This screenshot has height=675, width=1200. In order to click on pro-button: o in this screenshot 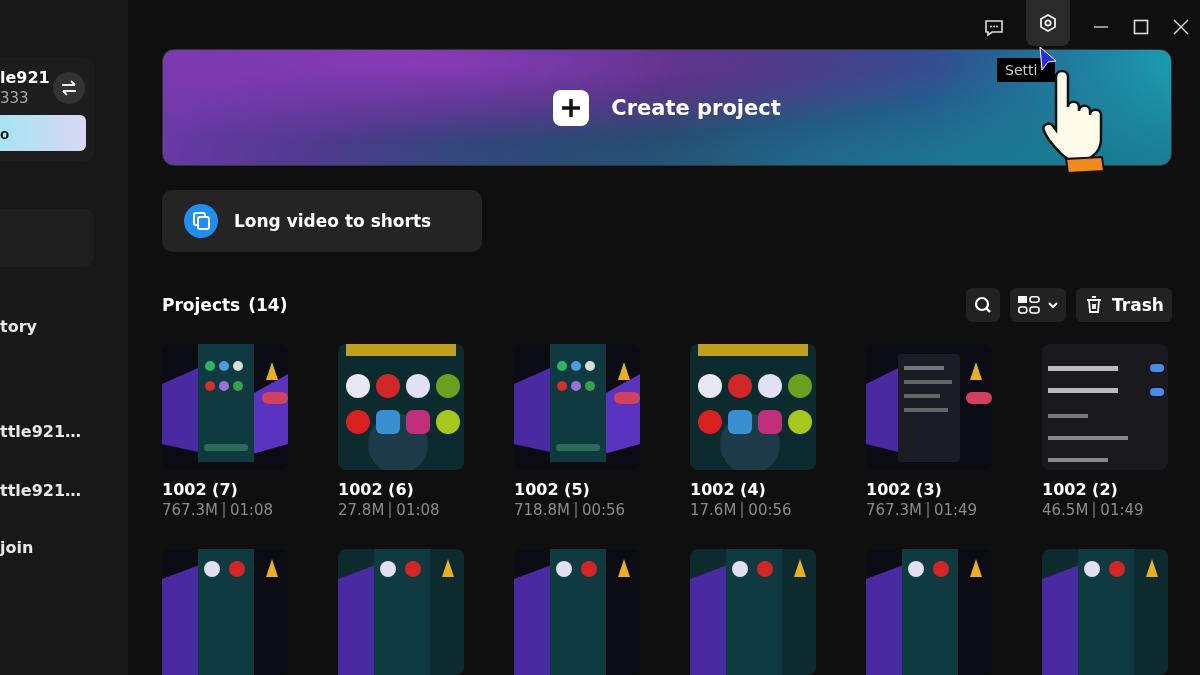, I will do `click(43, 133)`.